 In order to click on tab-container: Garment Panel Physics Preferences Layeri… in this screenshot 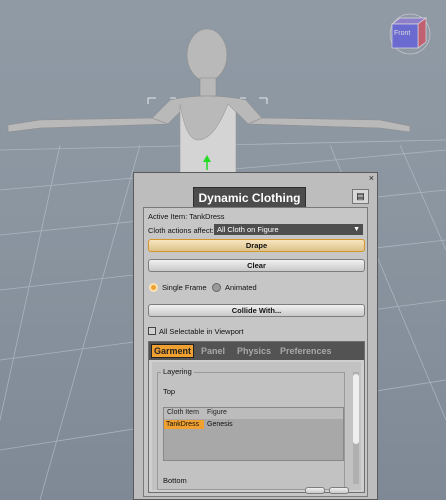, I will do `click(256, 417)`.